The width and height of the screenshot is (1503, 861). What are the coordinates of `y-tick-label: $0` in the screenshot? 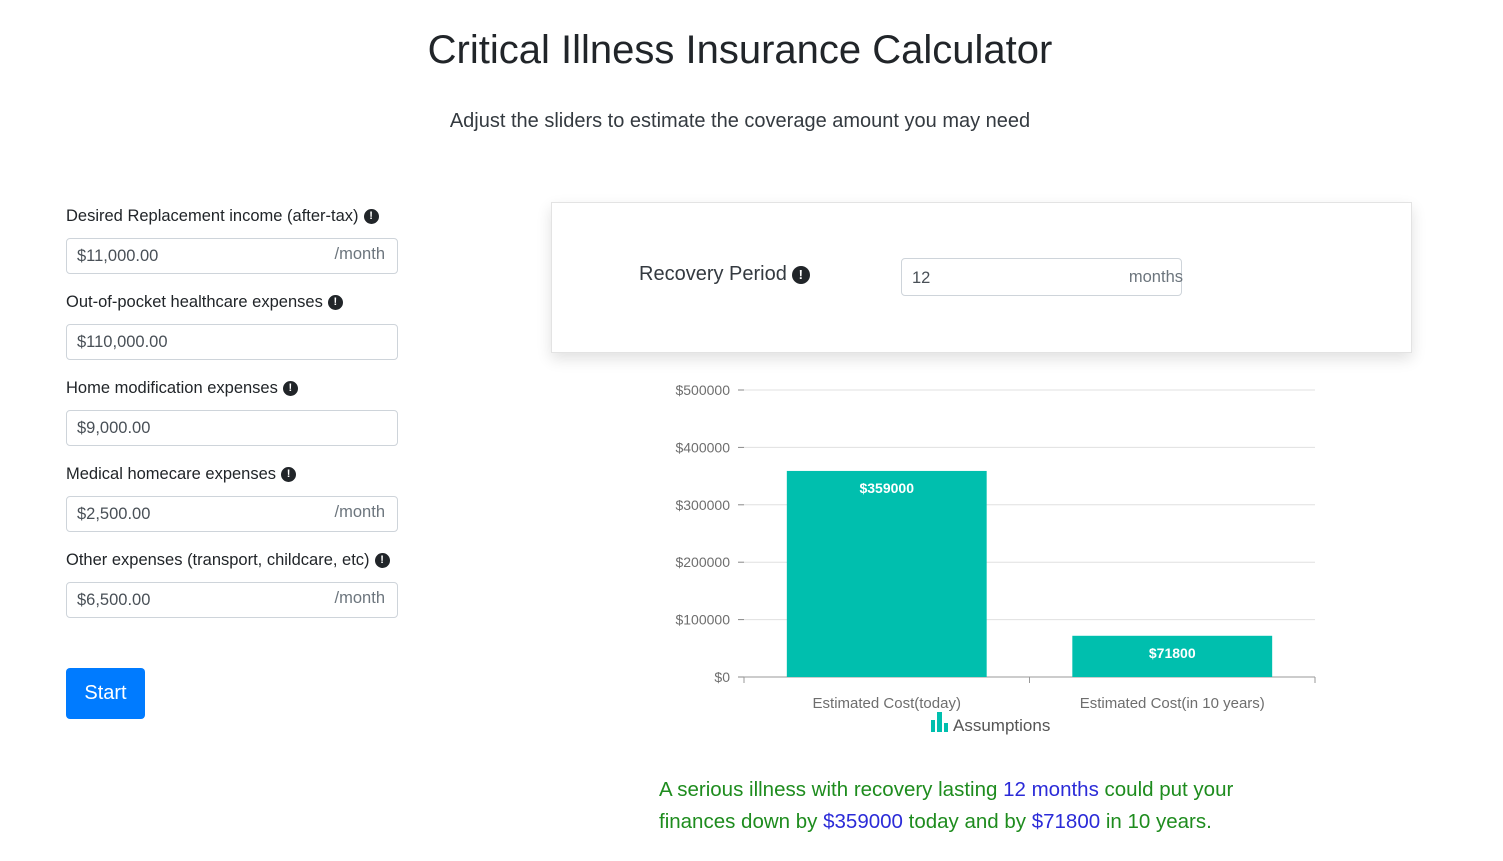 It's located at (722, 677).